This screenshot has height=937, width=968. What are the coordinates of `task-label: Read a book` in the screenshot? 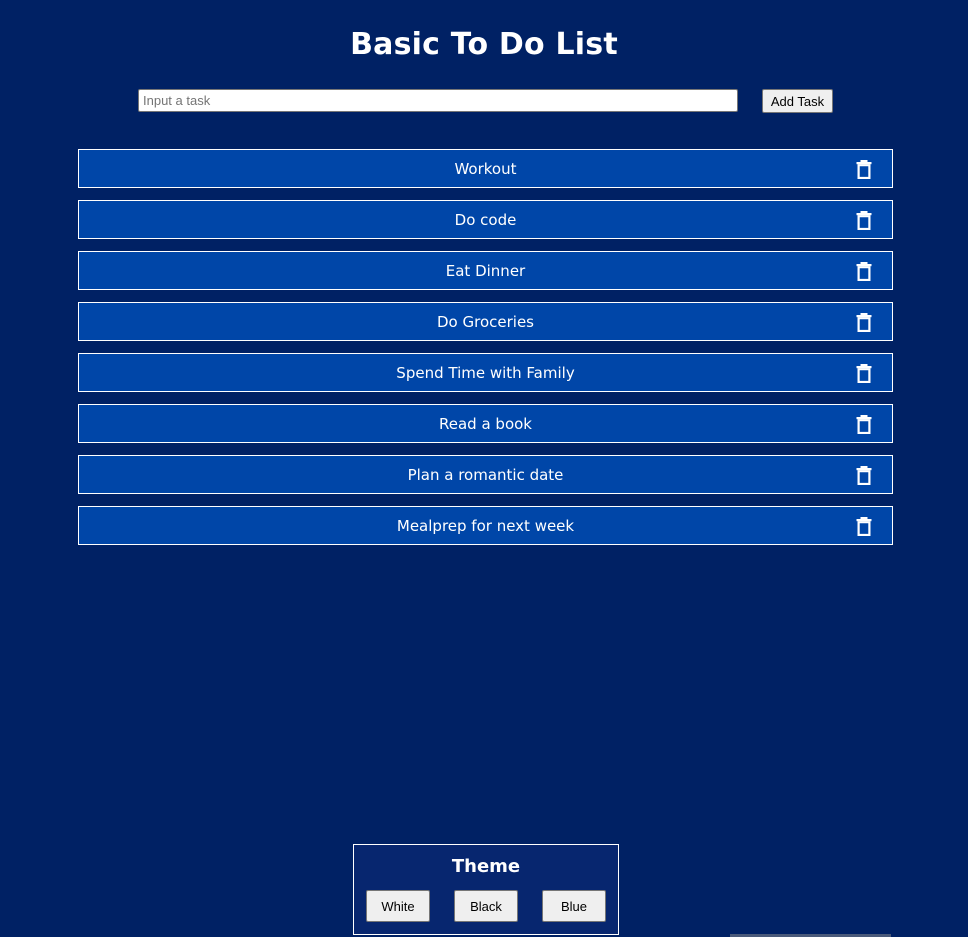 It's located at (485, 423).